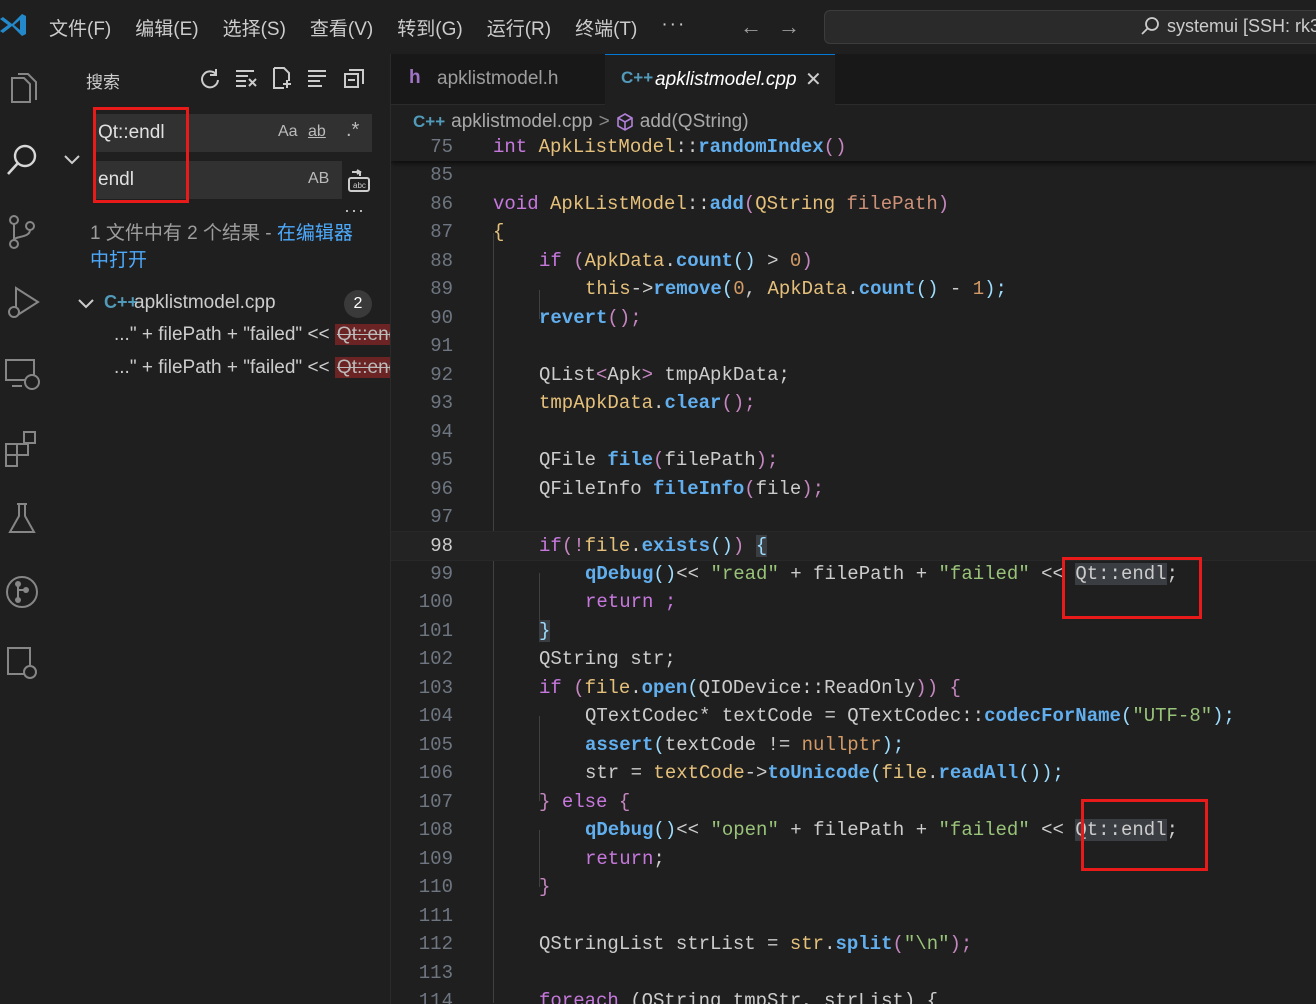 Image resolution: width=1316 pixels, height=1004 pixels. What do you see at coordinates (694, 122) in the screenshot?
I see `breadcrumb-symbol: add(QString)` at bounding box center [694, 122].